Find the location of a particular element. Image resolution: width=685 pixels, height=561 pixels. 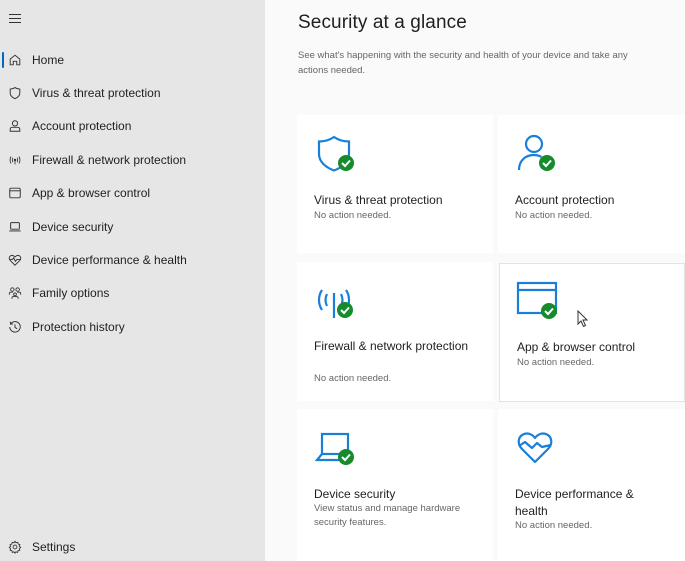

sidebar-item-account-protection: Account protection is located at coordinates (132, 126).